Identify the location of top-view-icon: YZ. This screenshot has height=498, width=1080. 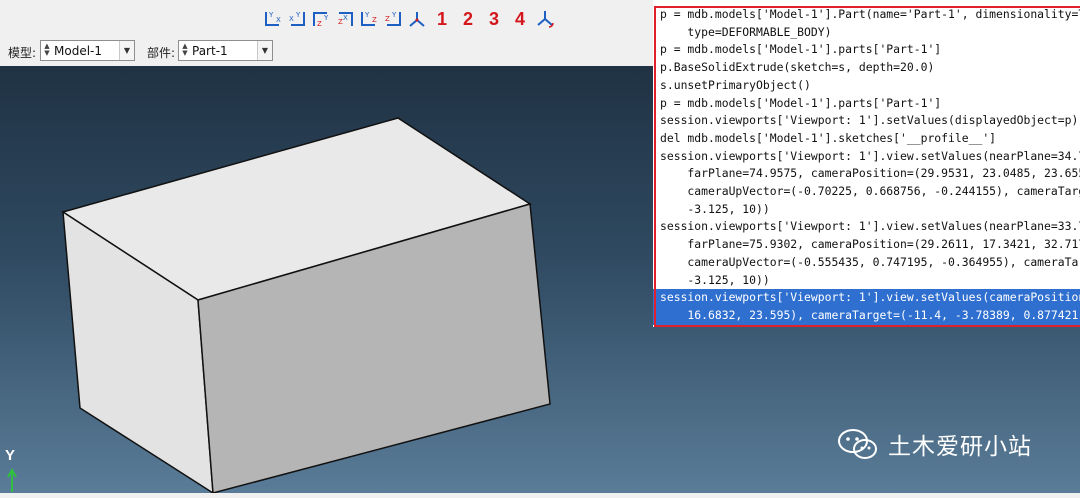
(369, 19).